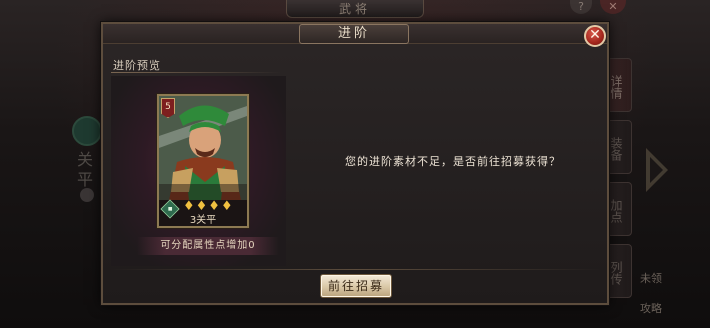  Describe the element at coordinates (595, 36) in the screenshot. I see `close-button: ✕` at that location.